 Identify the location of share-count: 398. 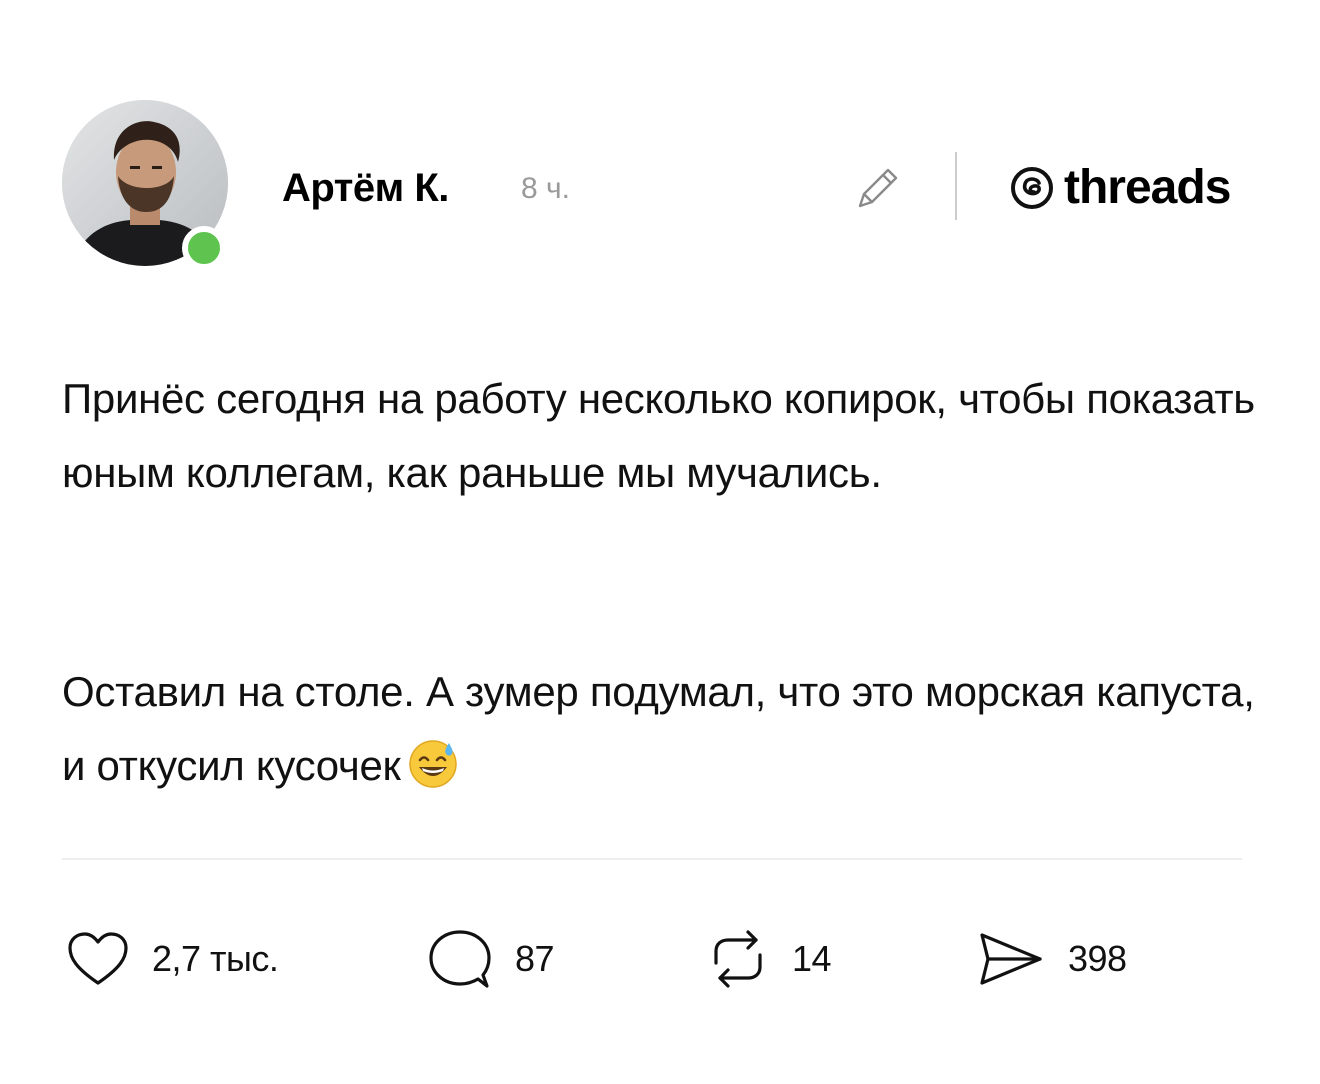
(1097, 958).